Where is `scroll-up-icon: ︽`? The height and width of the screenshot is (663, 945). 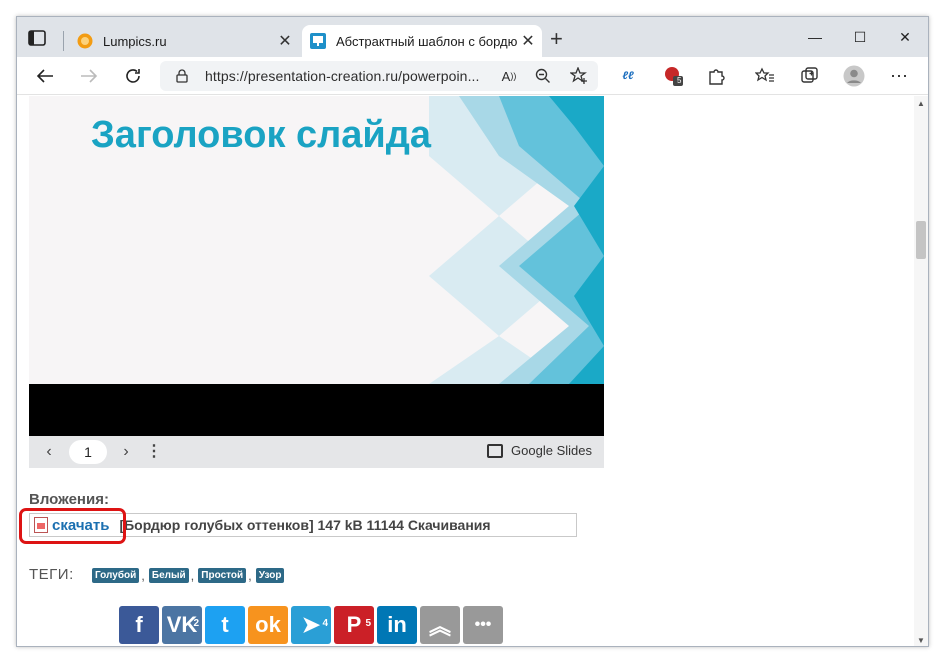 scroll-up-icon: ︽ is located at coordinates (439, 626).